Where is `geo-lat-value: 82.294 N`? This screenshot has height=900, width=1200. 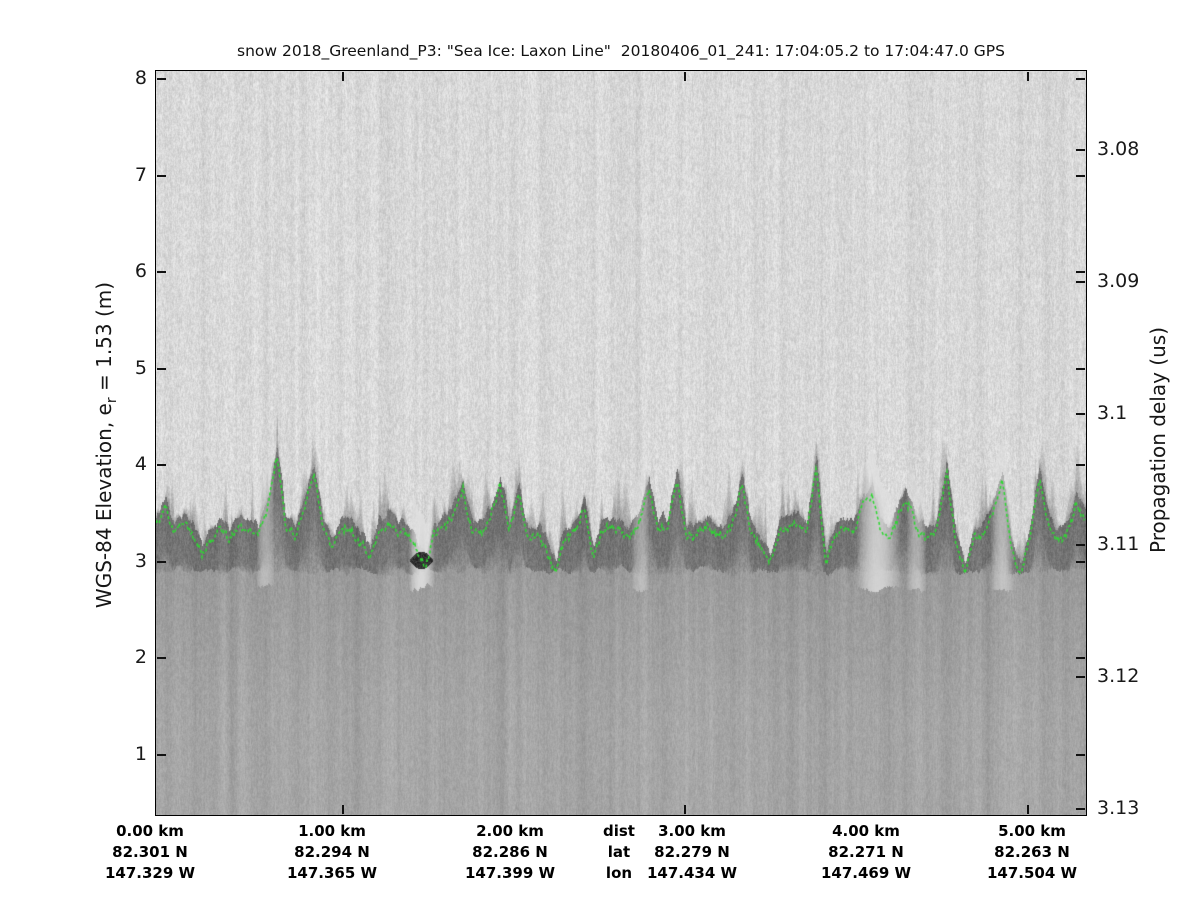
geo-lat-value: 82.294 N is located at coordinates (332, 852).